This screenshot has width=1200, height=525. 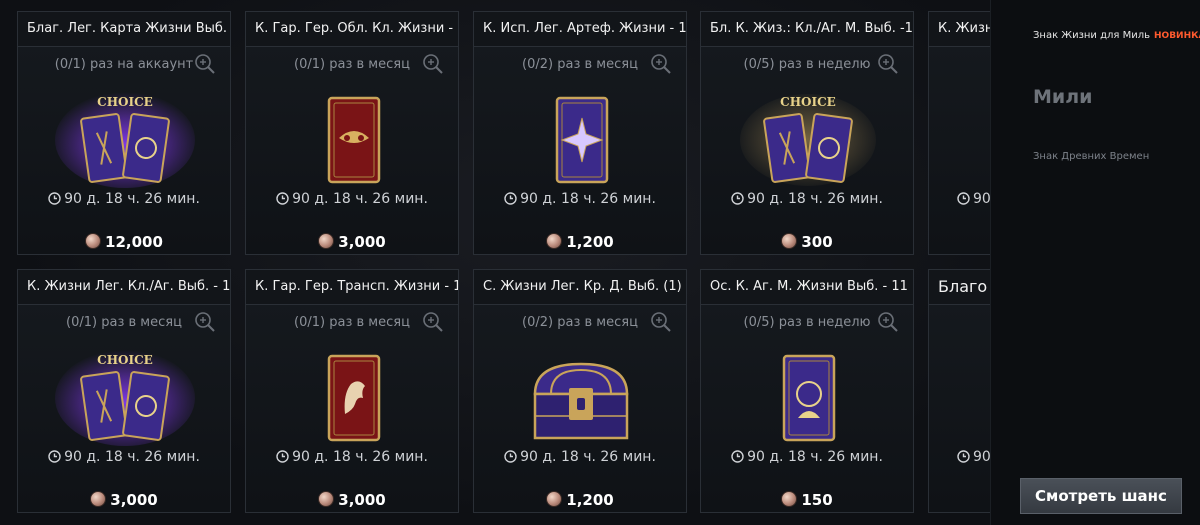 What do you see at coordinates (1101, 496) in the screenshot?
I see `view-chance-button: Смотреть шанс` at bounding box center [1101, 496].